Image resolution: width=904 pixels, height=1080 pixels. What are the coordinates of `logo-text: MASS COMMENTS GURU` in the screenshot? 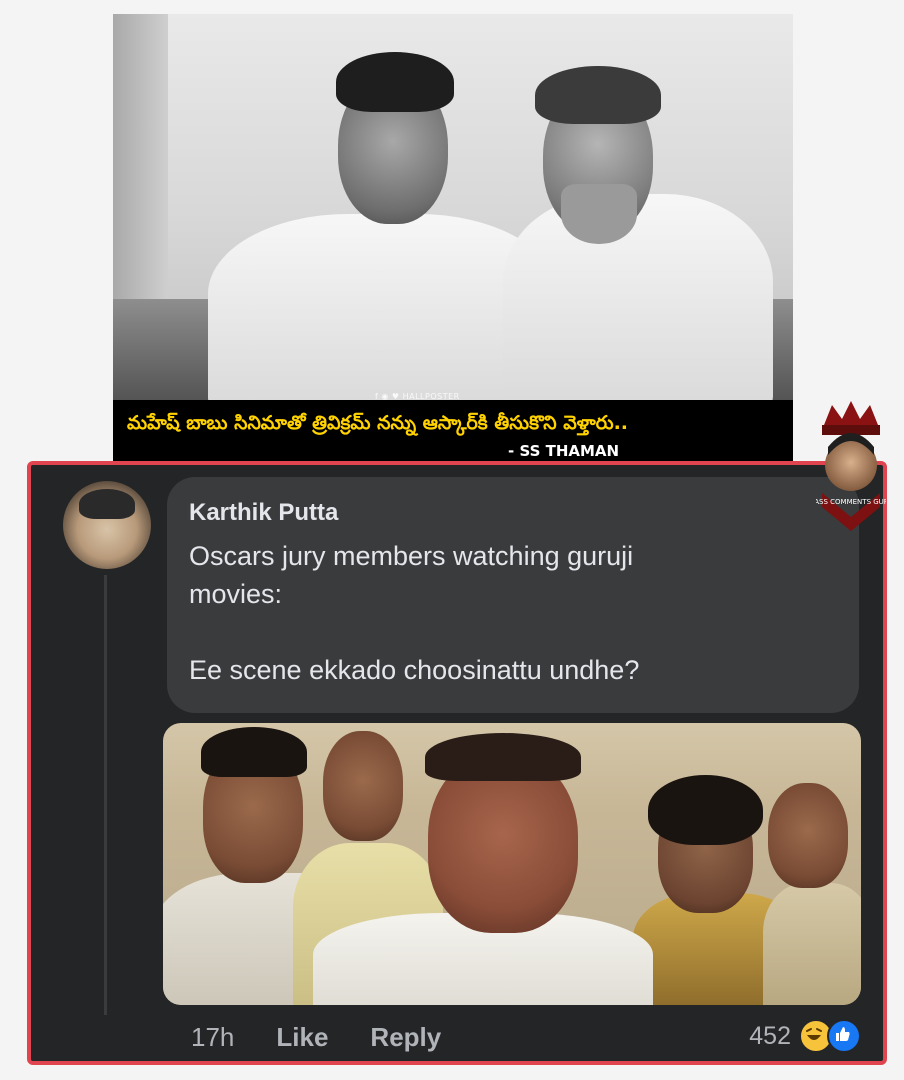 It's located at (851, 502).